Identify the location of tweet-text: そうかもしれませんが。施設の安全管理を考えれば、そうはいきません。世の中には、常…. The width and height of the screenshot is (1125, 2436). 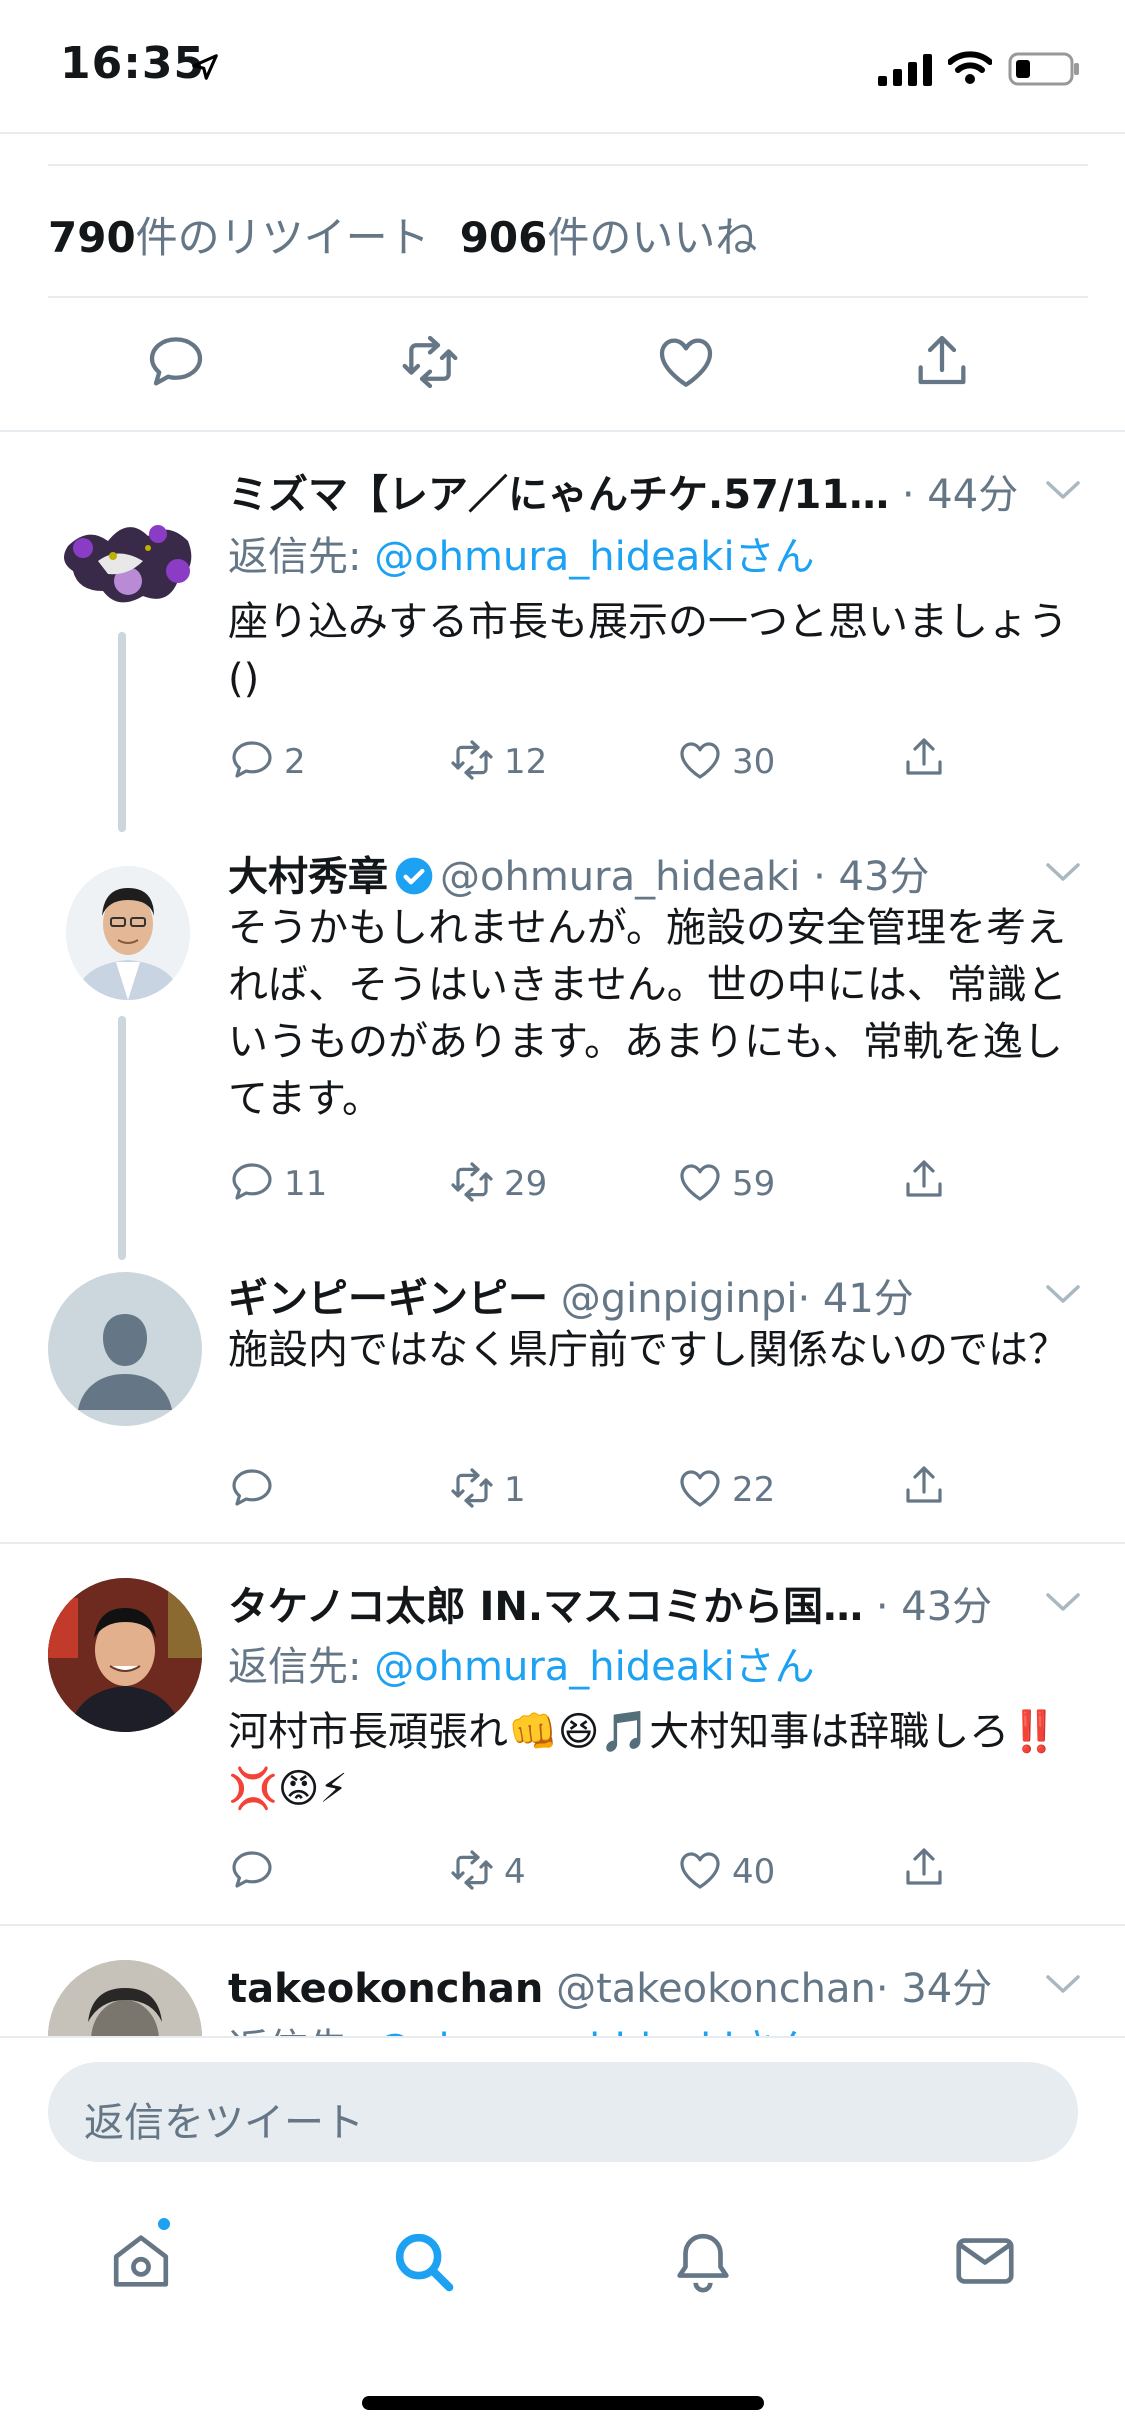
(647, 1013).